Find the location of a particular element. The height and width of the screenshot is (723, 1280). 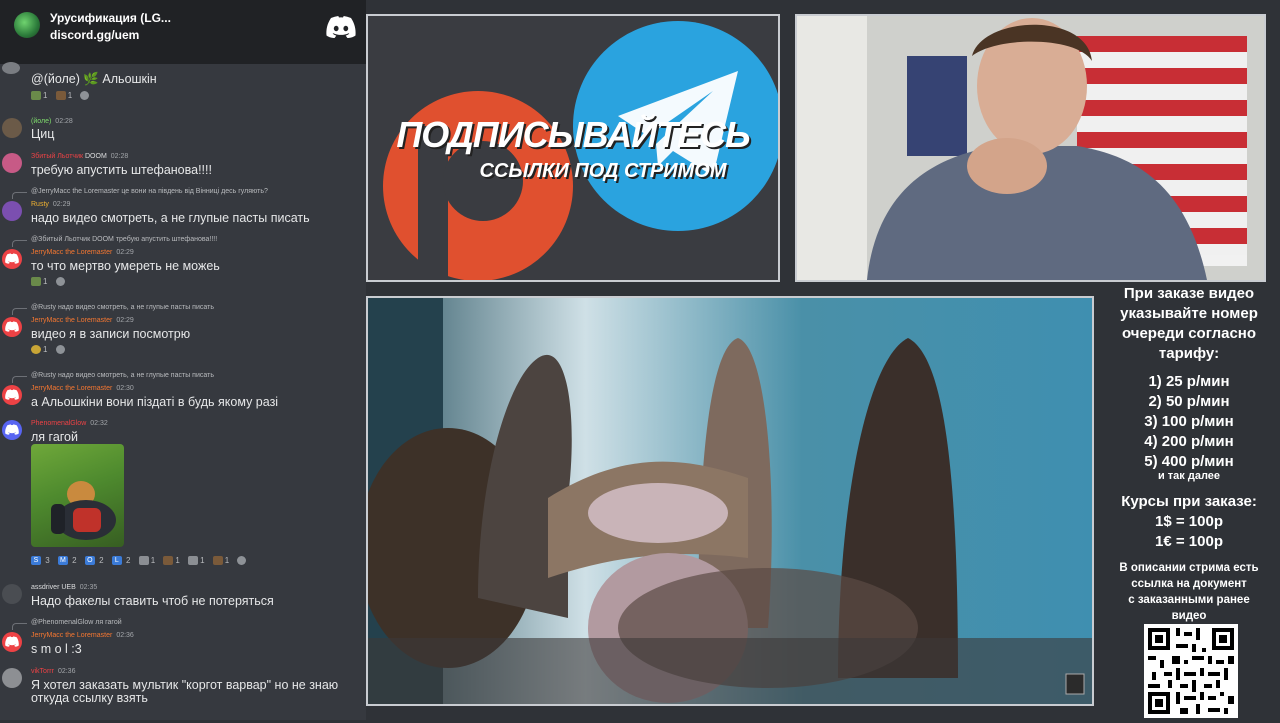

promo-banner: ПОДПИСЫВАЙТЕСЬ ССЫЛКИ ПОД СТРИМОМ is located at coordinates (573, 148).